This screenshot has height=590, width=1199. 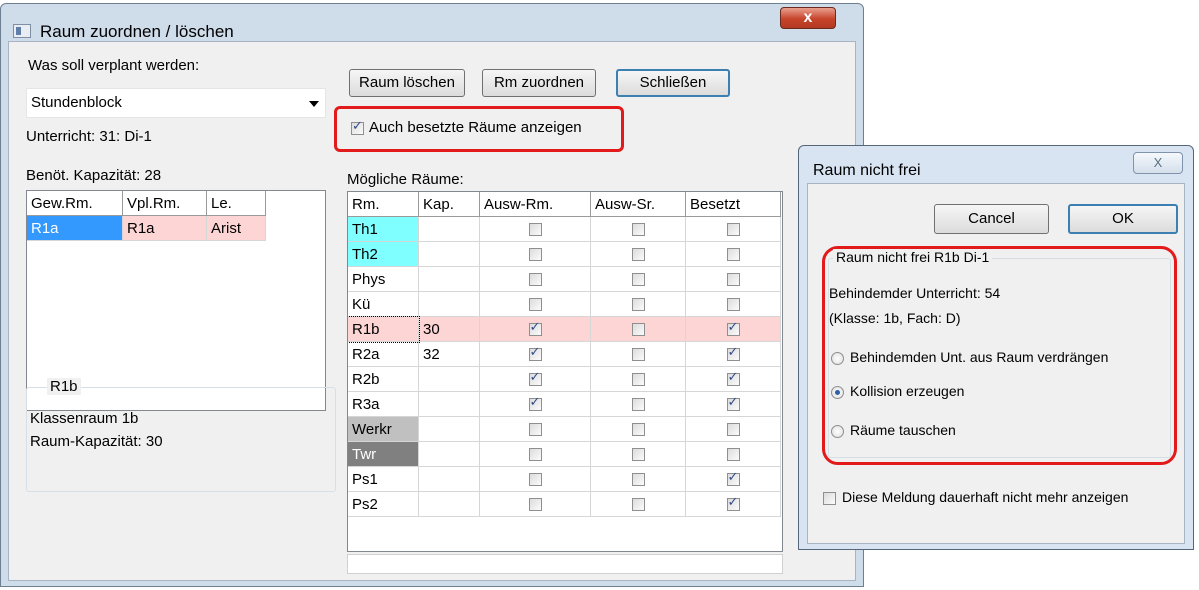 What do you see at coordinates (829, 498) in the screenshot?
I see `dont-show-again-checkbox` at bounding box center [829, 498].